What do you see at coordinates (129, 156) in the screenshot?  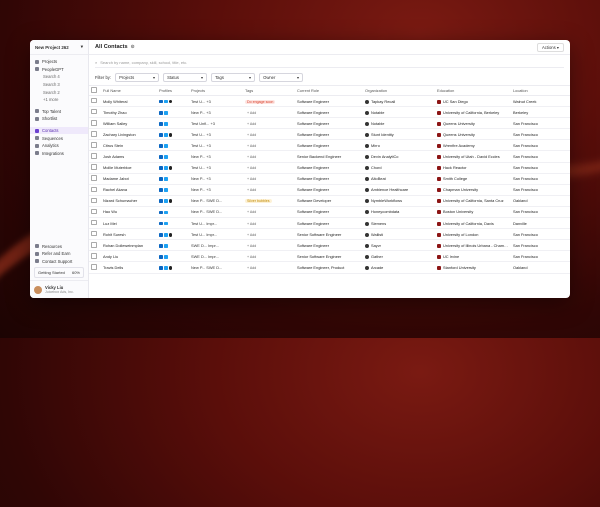 I see `full-name: Josh Adams` at bounding box center [129, 156].